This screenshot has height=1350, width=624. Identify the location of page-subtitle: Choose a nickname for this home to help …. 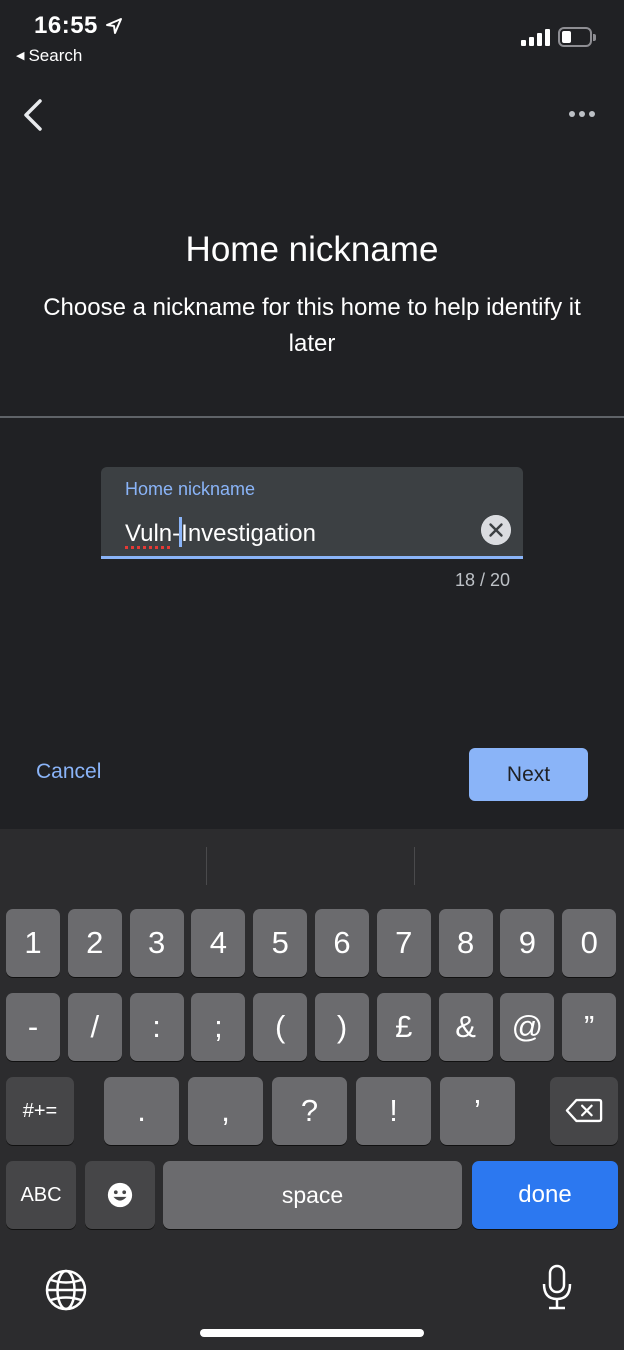
(312, 325).